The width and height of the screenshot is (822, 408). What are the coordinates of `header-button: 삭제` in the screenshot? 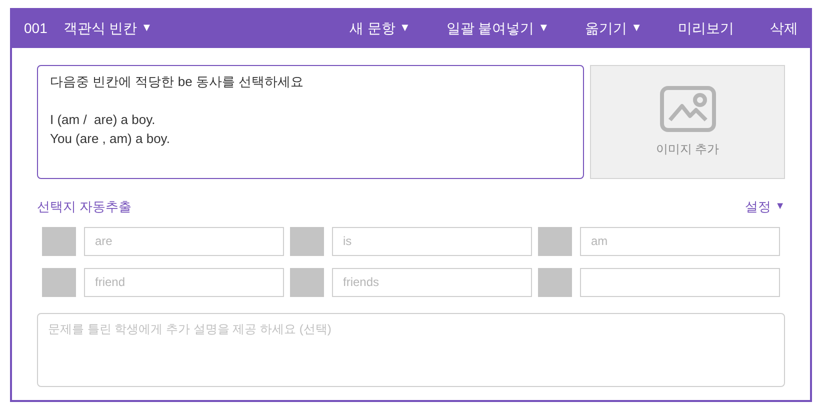 It's located at (784, 28).